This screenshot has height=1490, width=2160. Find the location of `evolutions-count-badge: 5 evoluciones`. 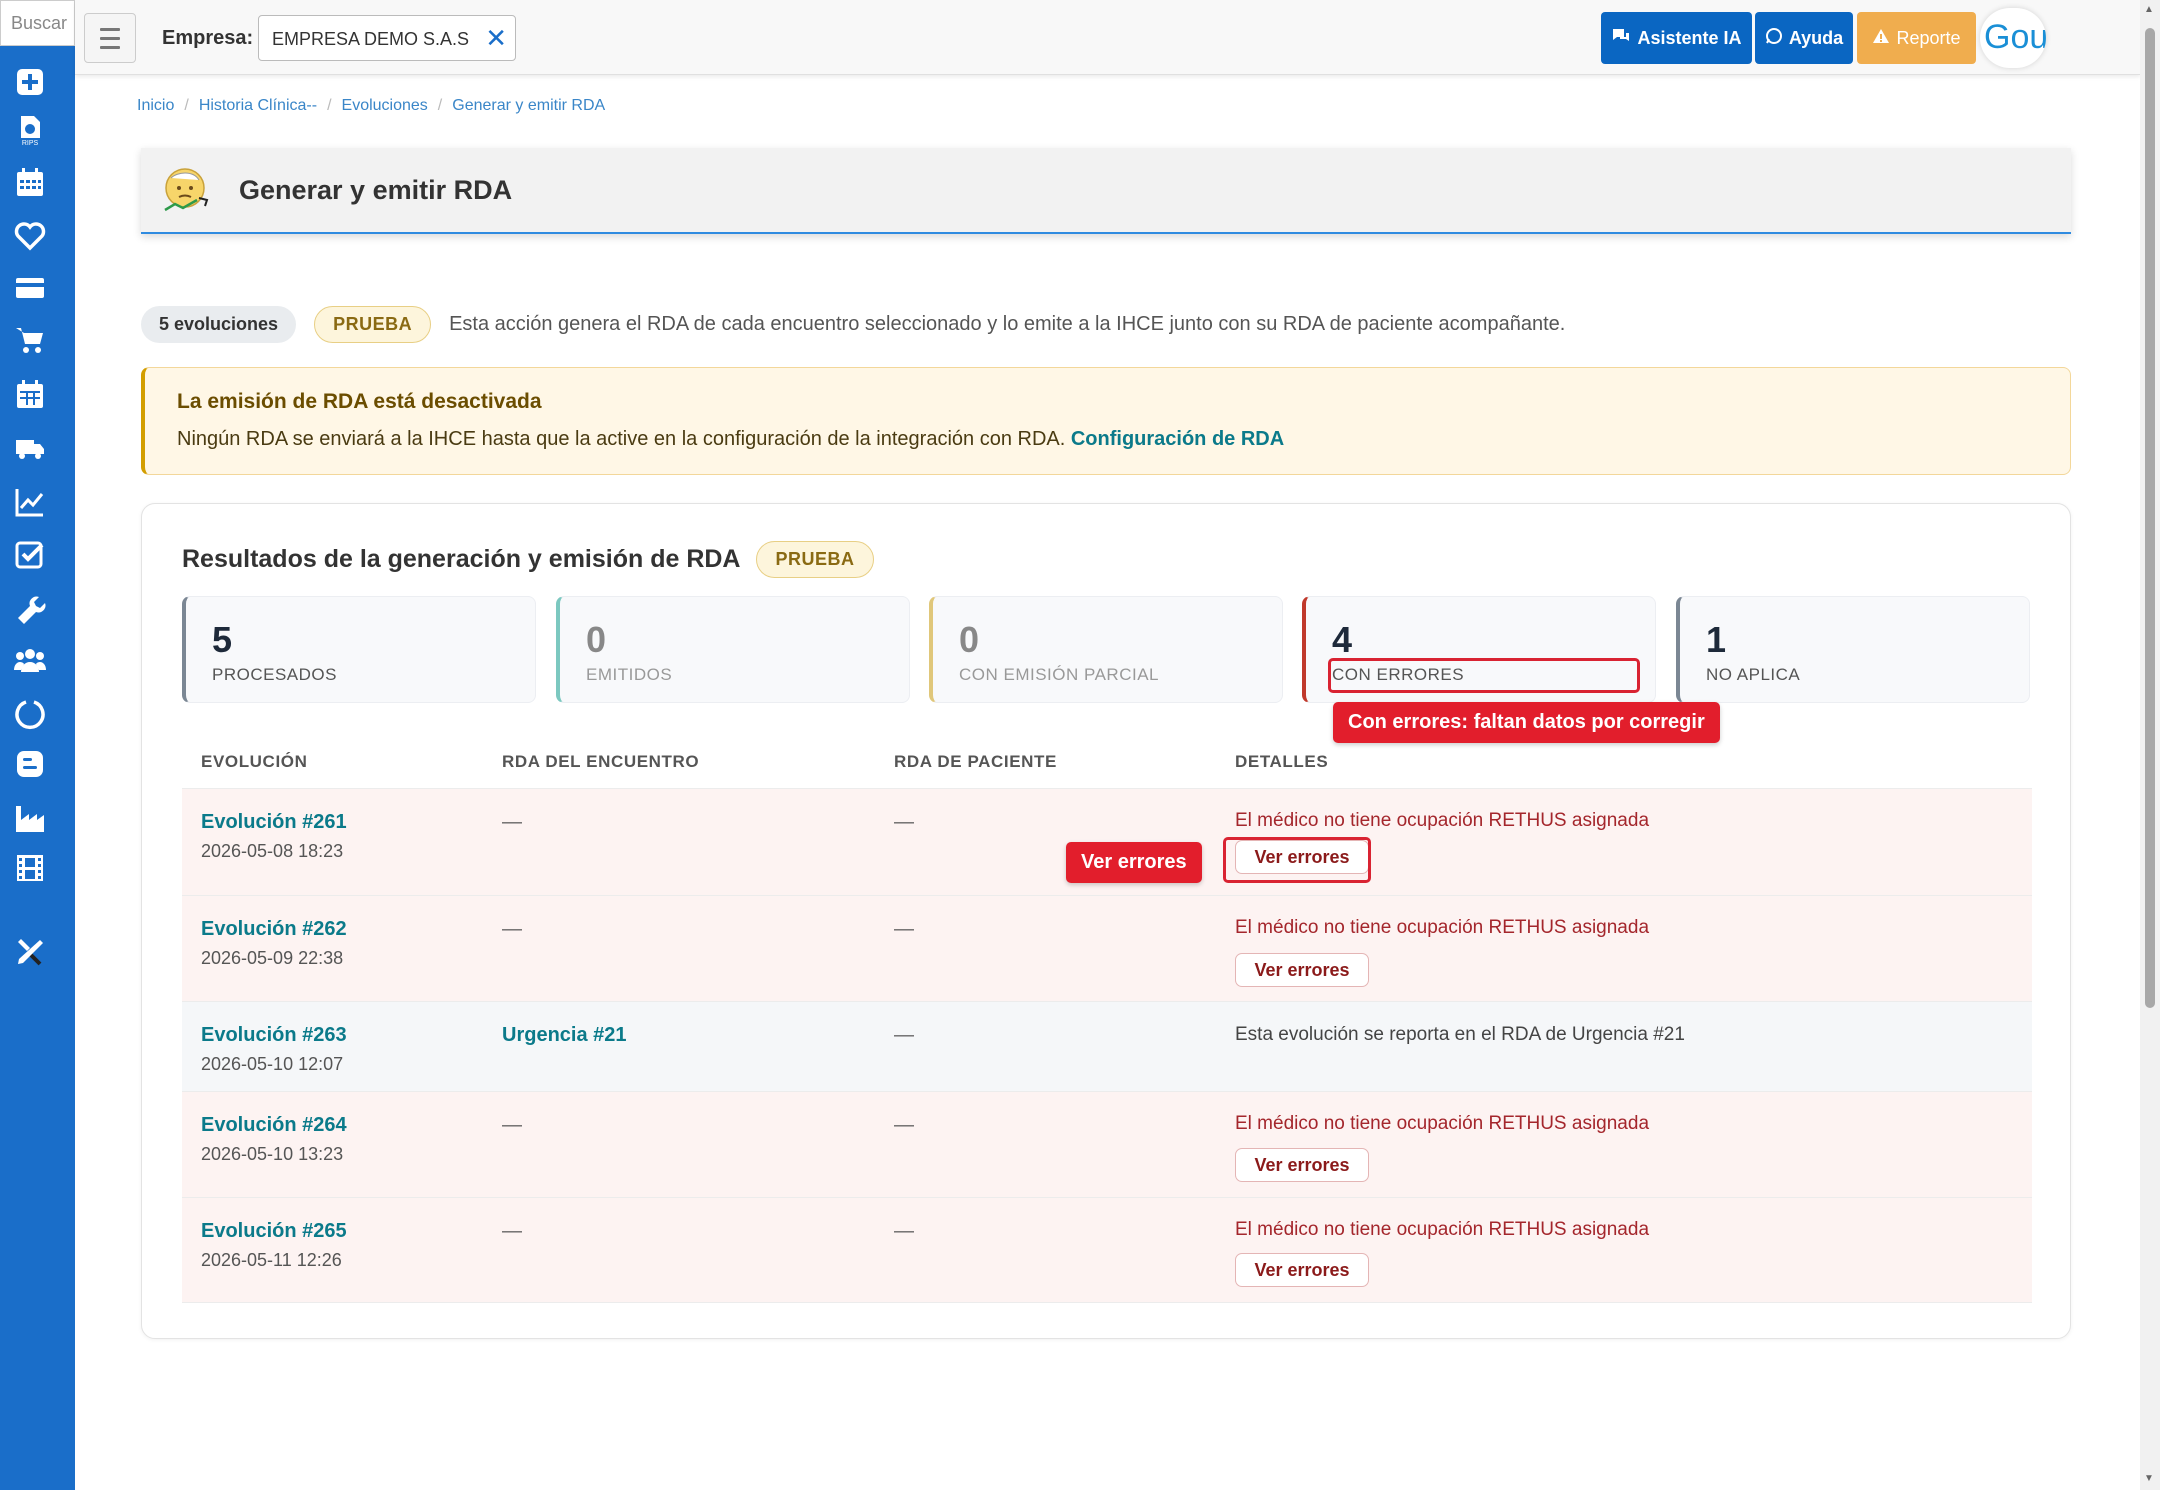

evolutions-count-badge: 5 evoluciones is located at coordinates (219, 324).